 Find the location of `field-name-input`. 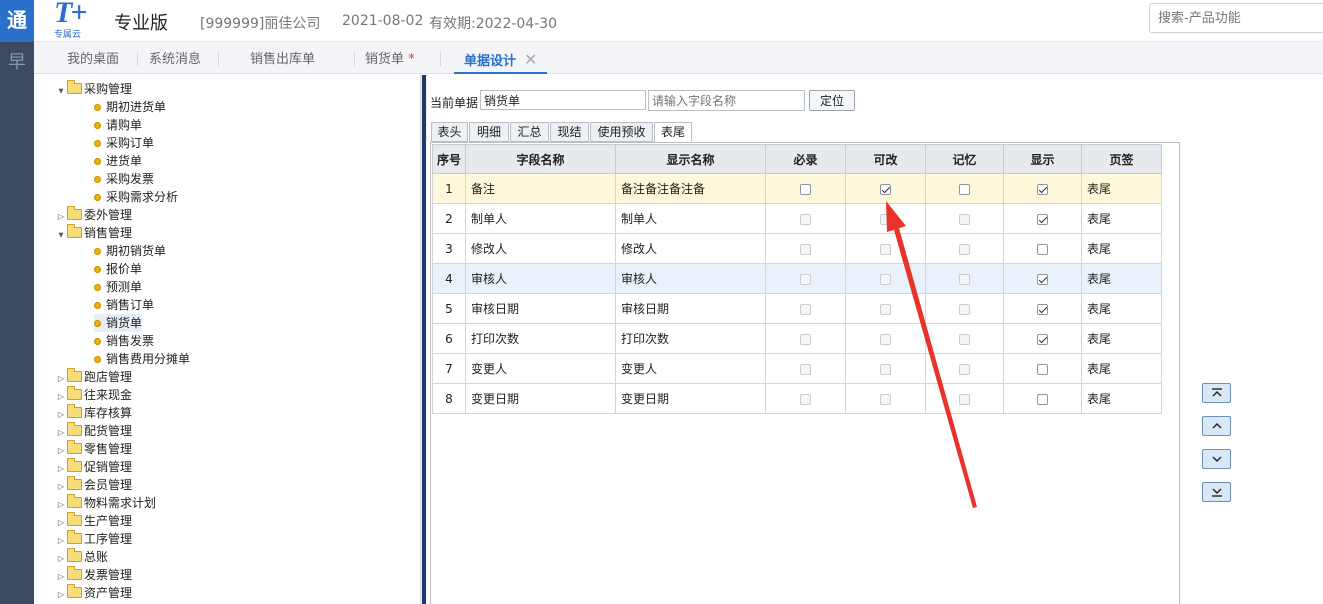

field-name-input is located at coordinates (726, 100).